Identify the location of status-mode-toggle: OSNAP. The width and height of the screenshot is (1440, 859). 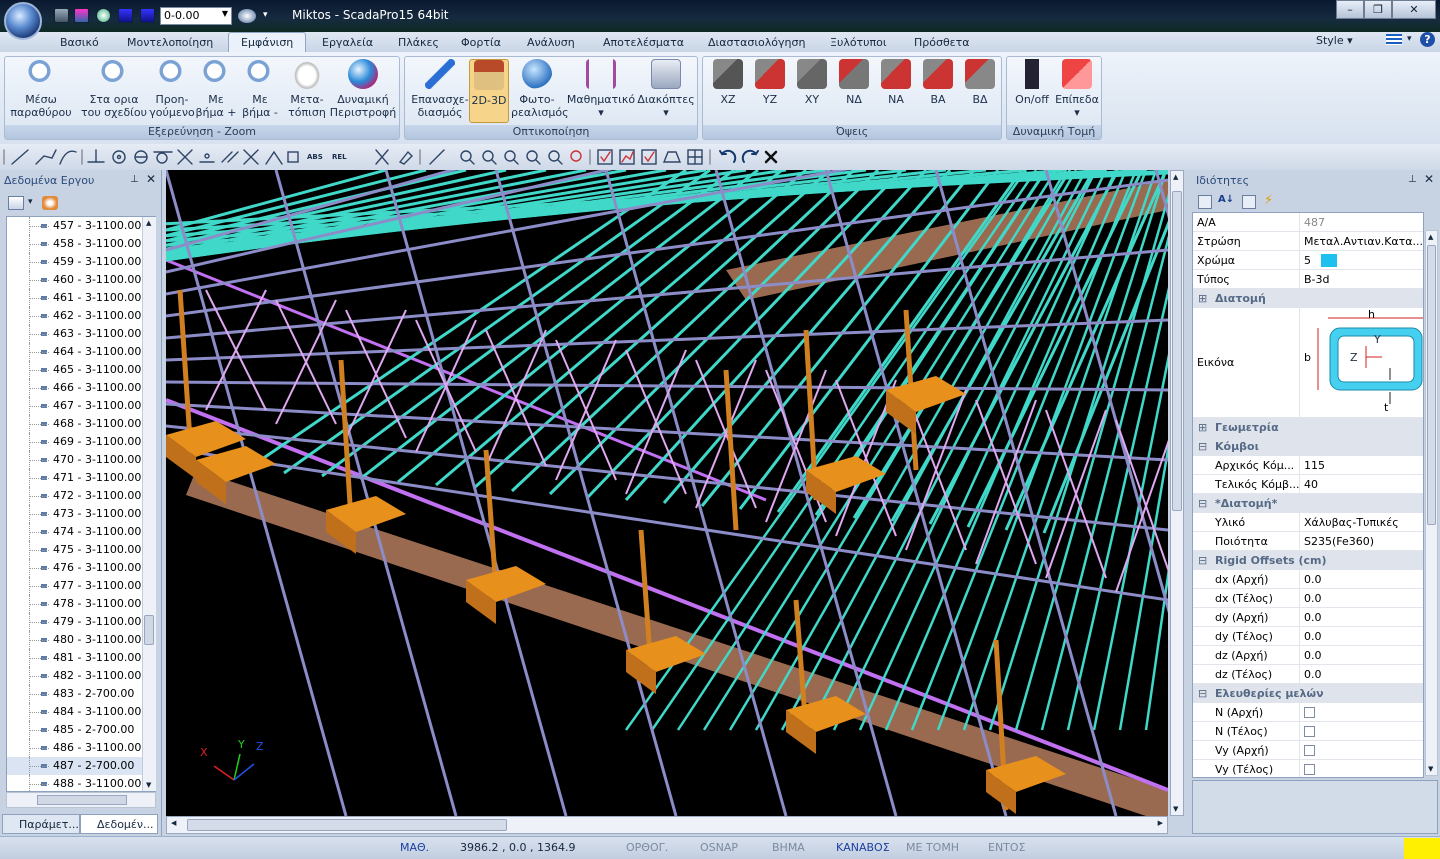
(719, 847).